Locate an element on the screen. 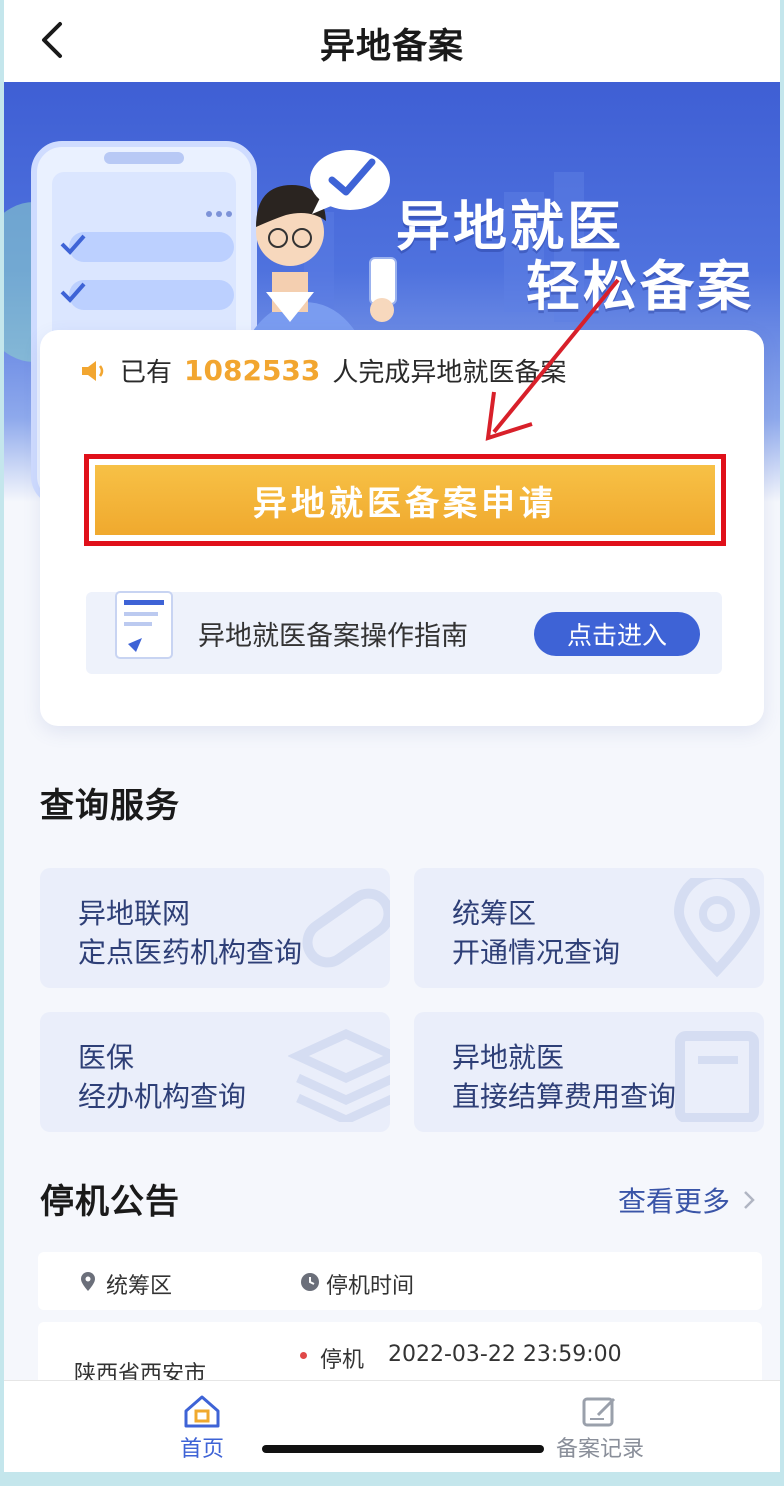 The width and height of the screenshot is (784, 1486). notice-count: 1082533 is located at coordinates (252, 370).